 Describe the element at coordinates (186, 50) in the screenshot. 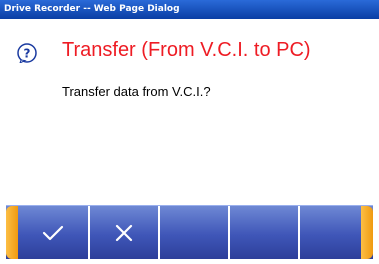

I see `dialog-title: Transfer (From V.C.I. to PC)` at that location.